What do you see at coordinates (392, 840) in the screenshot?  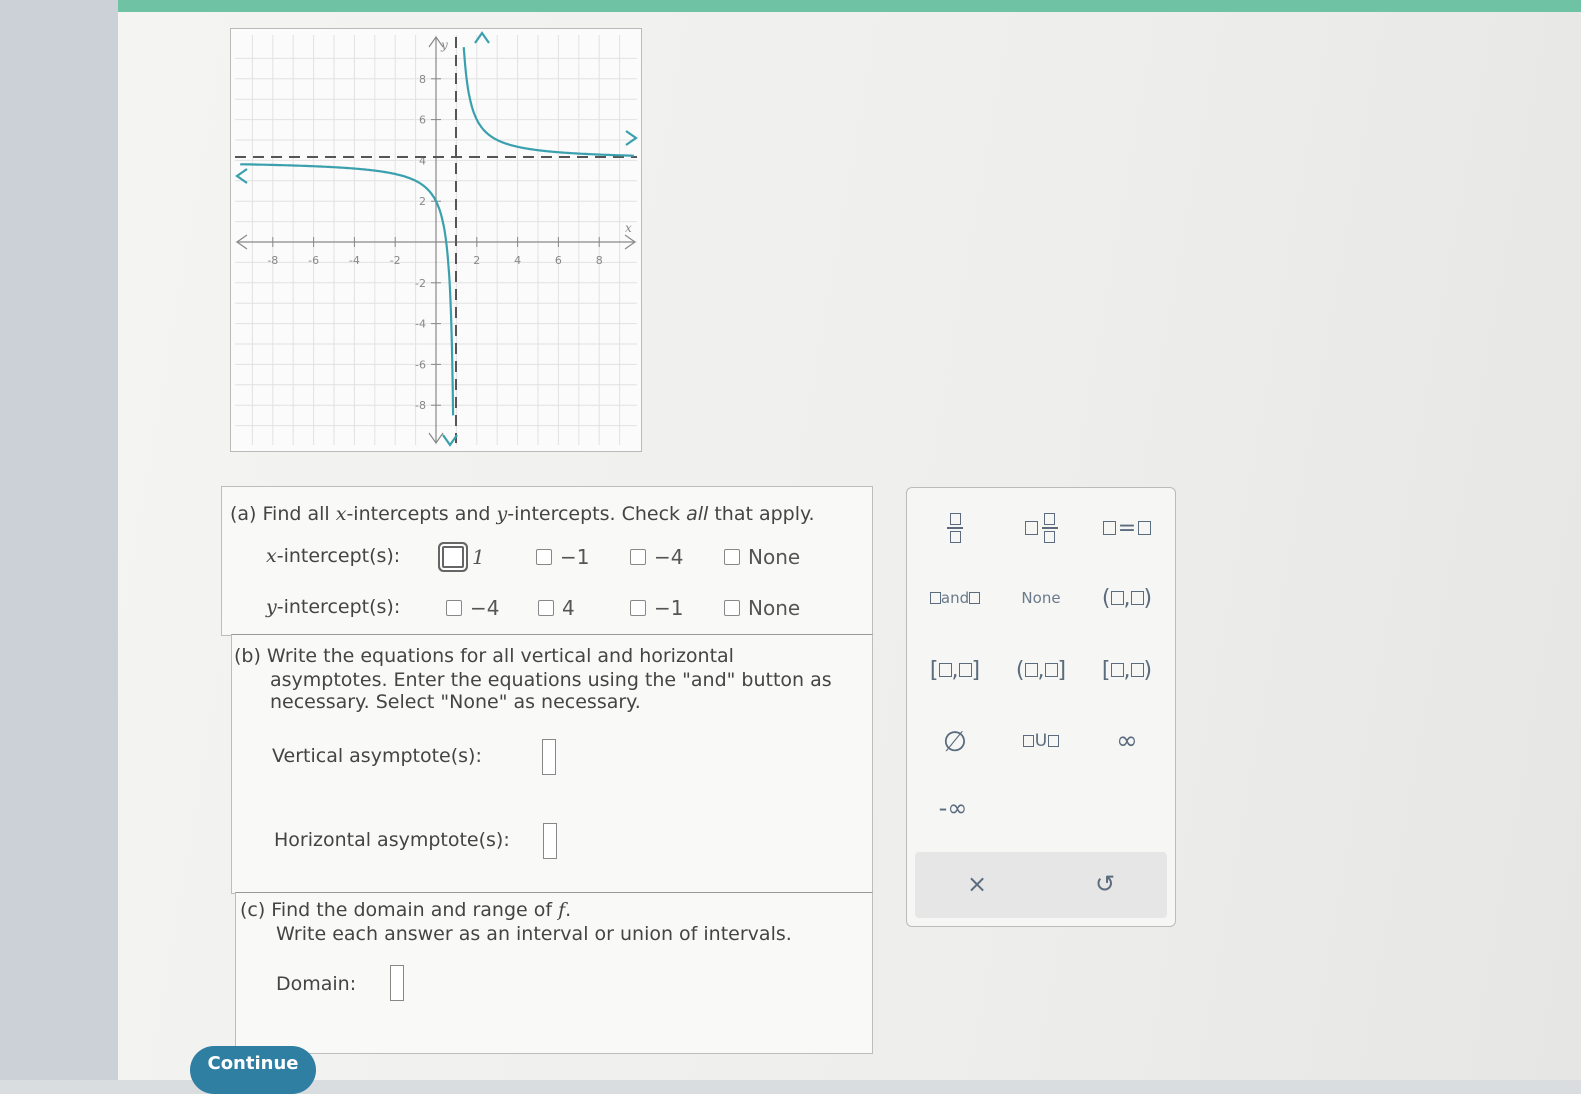 I see `horizontal-asymptote-label: Horizontal asymptote(s):` at bounding box center [392, 840].